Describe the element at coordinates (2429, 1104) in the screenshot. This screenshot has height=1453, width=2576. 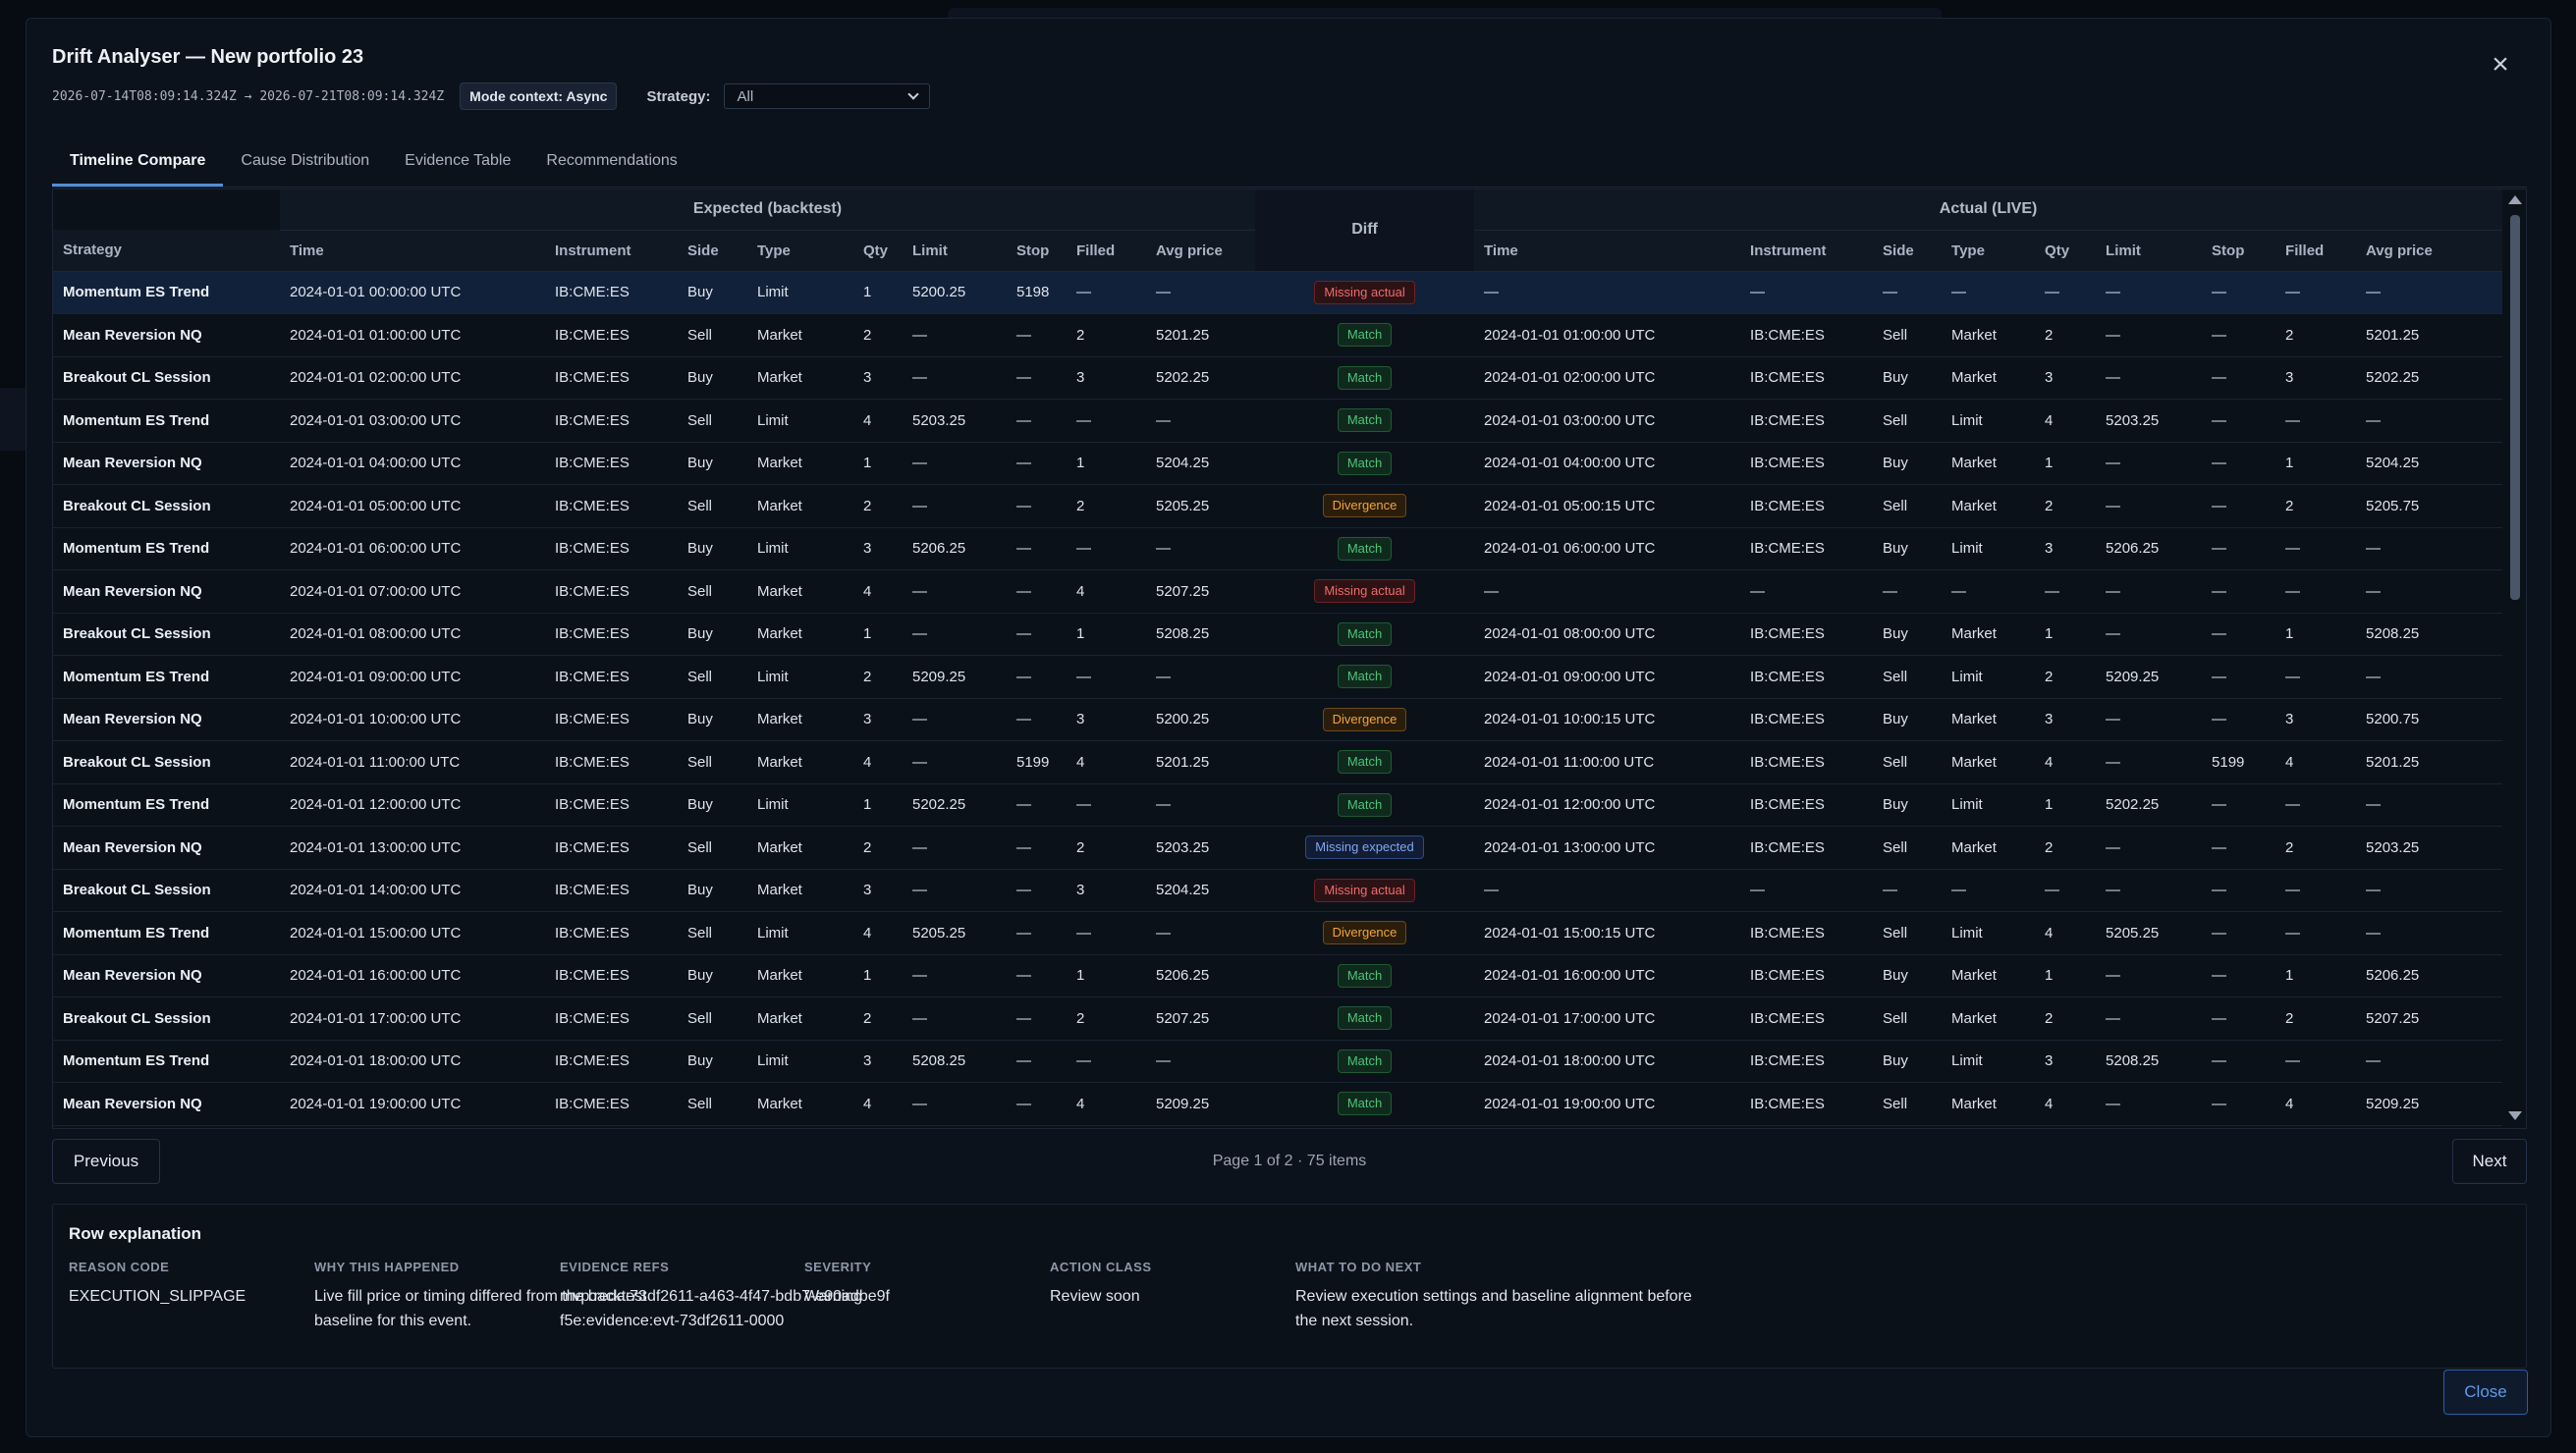
I see `actual-cell: 5209.25` at that location.